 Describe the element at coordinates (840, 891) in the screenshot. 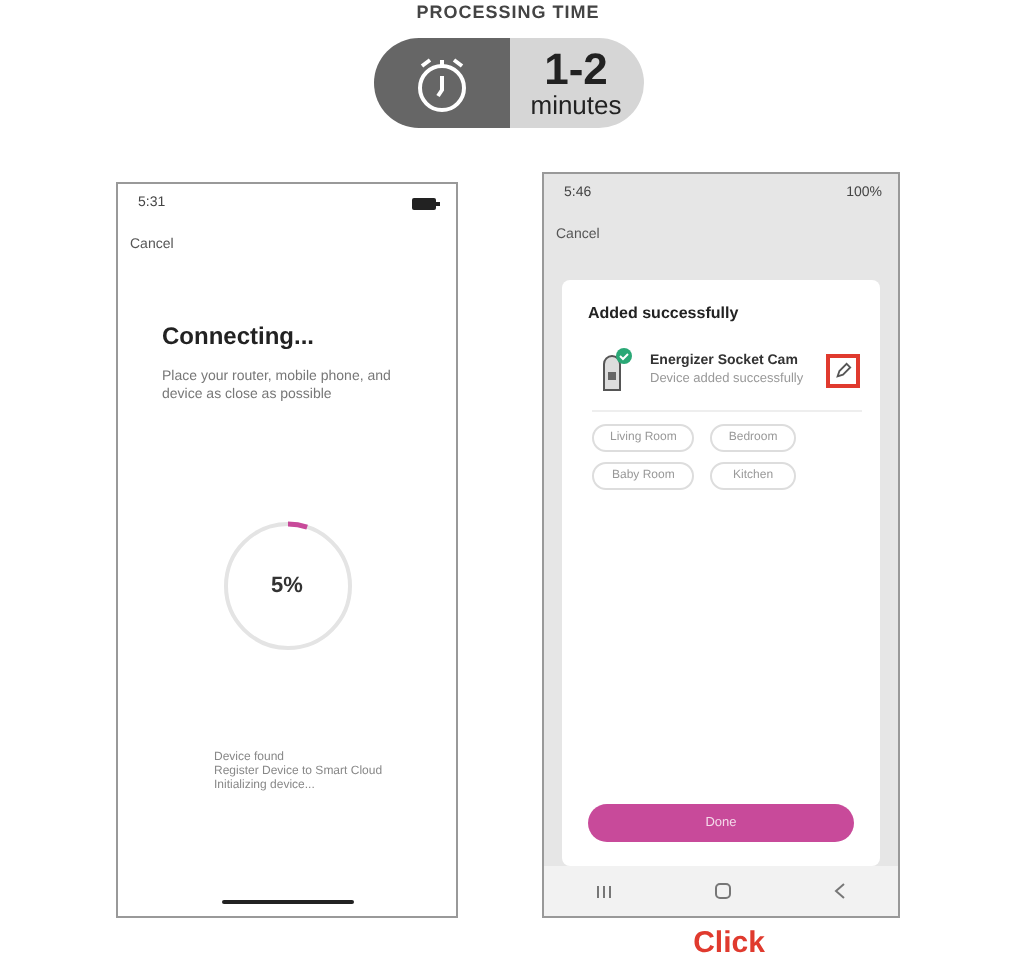

I see `back-icon` at that location.